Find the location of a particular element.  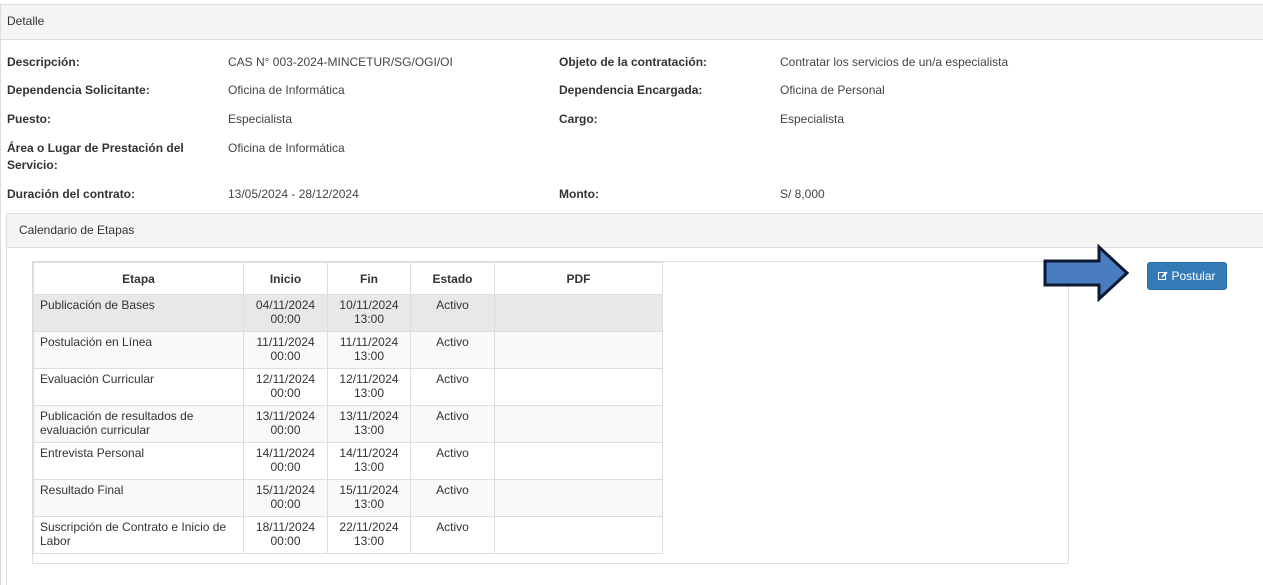

cell-inicio-line: 15/11/2024 is located at coordinates (285, 490).